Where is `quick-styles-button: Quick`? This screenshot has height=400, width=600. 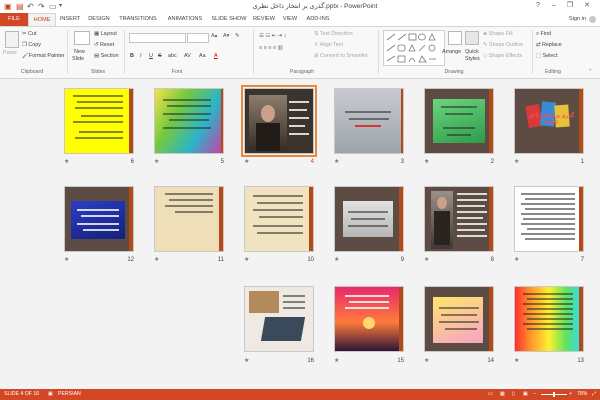
quick-styles-button: Quick is located at coordinates (472, 52).